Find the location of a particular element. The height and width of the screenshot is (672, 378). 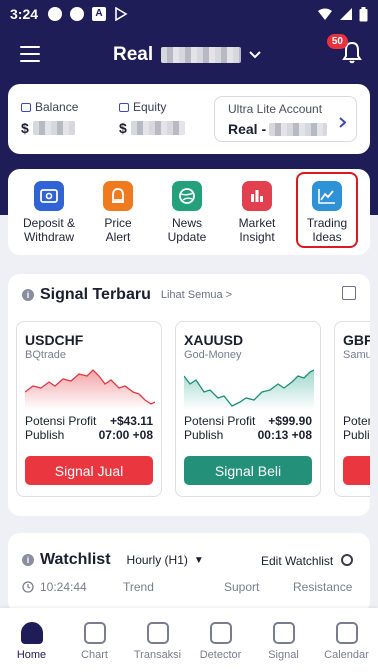

transaction-icon is located at coordinates (157, 633).